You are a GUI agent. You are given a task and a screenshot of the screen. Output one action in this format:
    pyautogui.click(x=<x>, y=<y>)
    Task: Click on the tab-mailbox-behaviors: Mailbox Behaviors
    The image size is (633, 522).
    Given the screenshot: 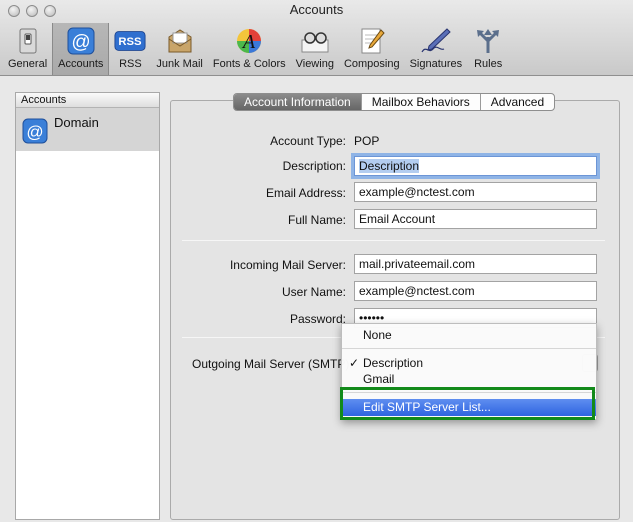 What is the action you would take?
    pyautogui.click(x=421, y=102)
    